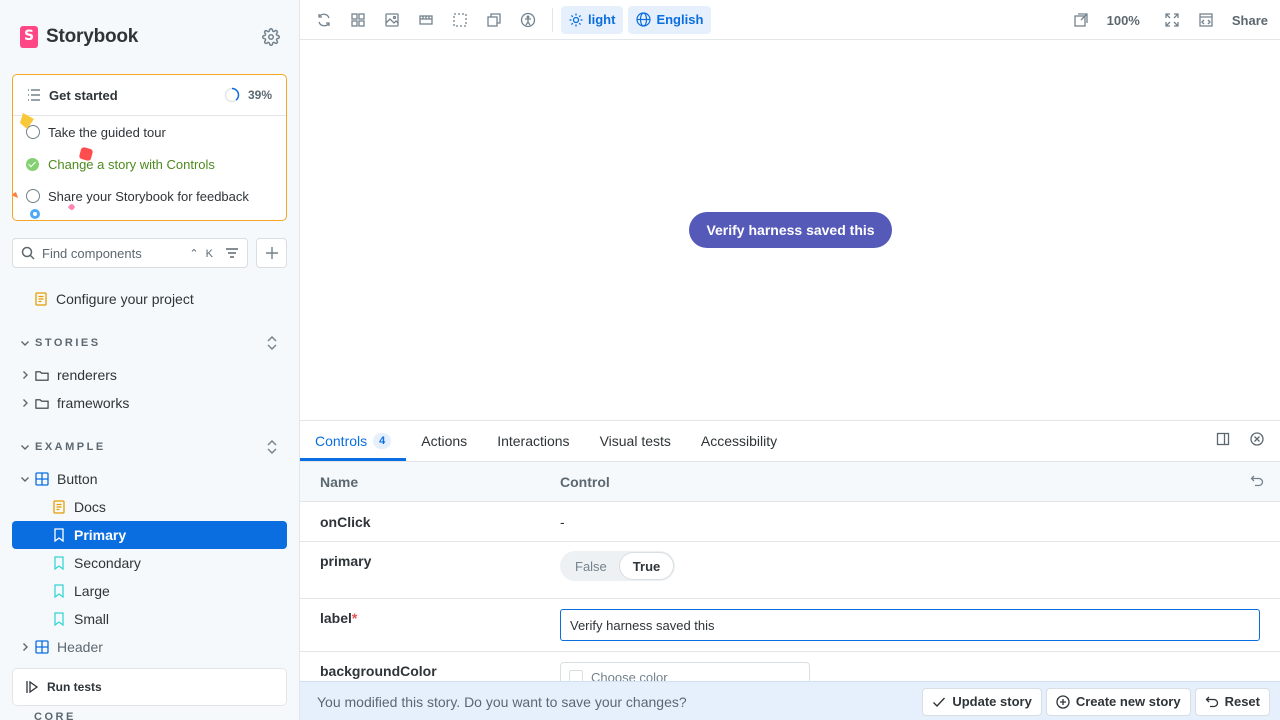 This screenshot has width=1280, height=720. I want to click on tree-item-label: Header, so click(80, 647).